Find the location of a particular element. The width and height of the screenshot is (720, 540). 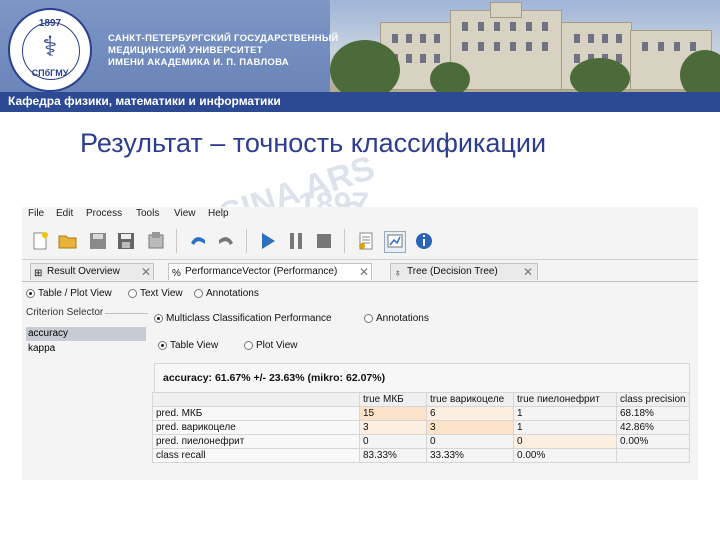

table-cell: 15 is located at coordinates (393, 413).